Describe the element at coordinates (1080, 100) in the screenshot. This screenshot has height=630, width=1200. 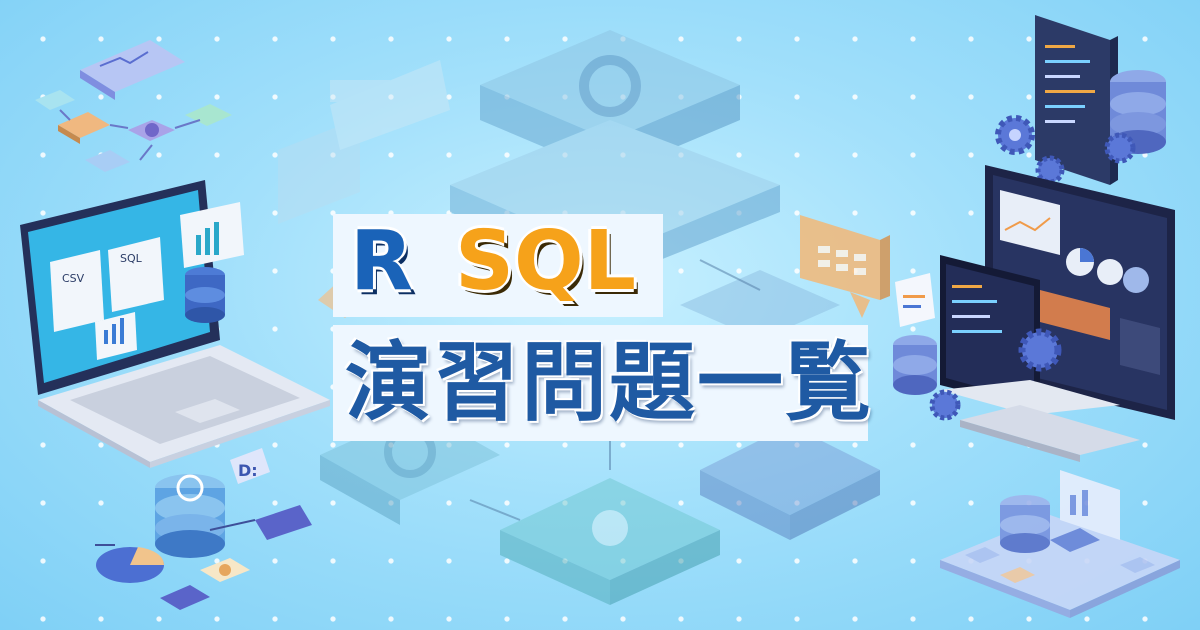
I see `code-window-illustration` at that location.